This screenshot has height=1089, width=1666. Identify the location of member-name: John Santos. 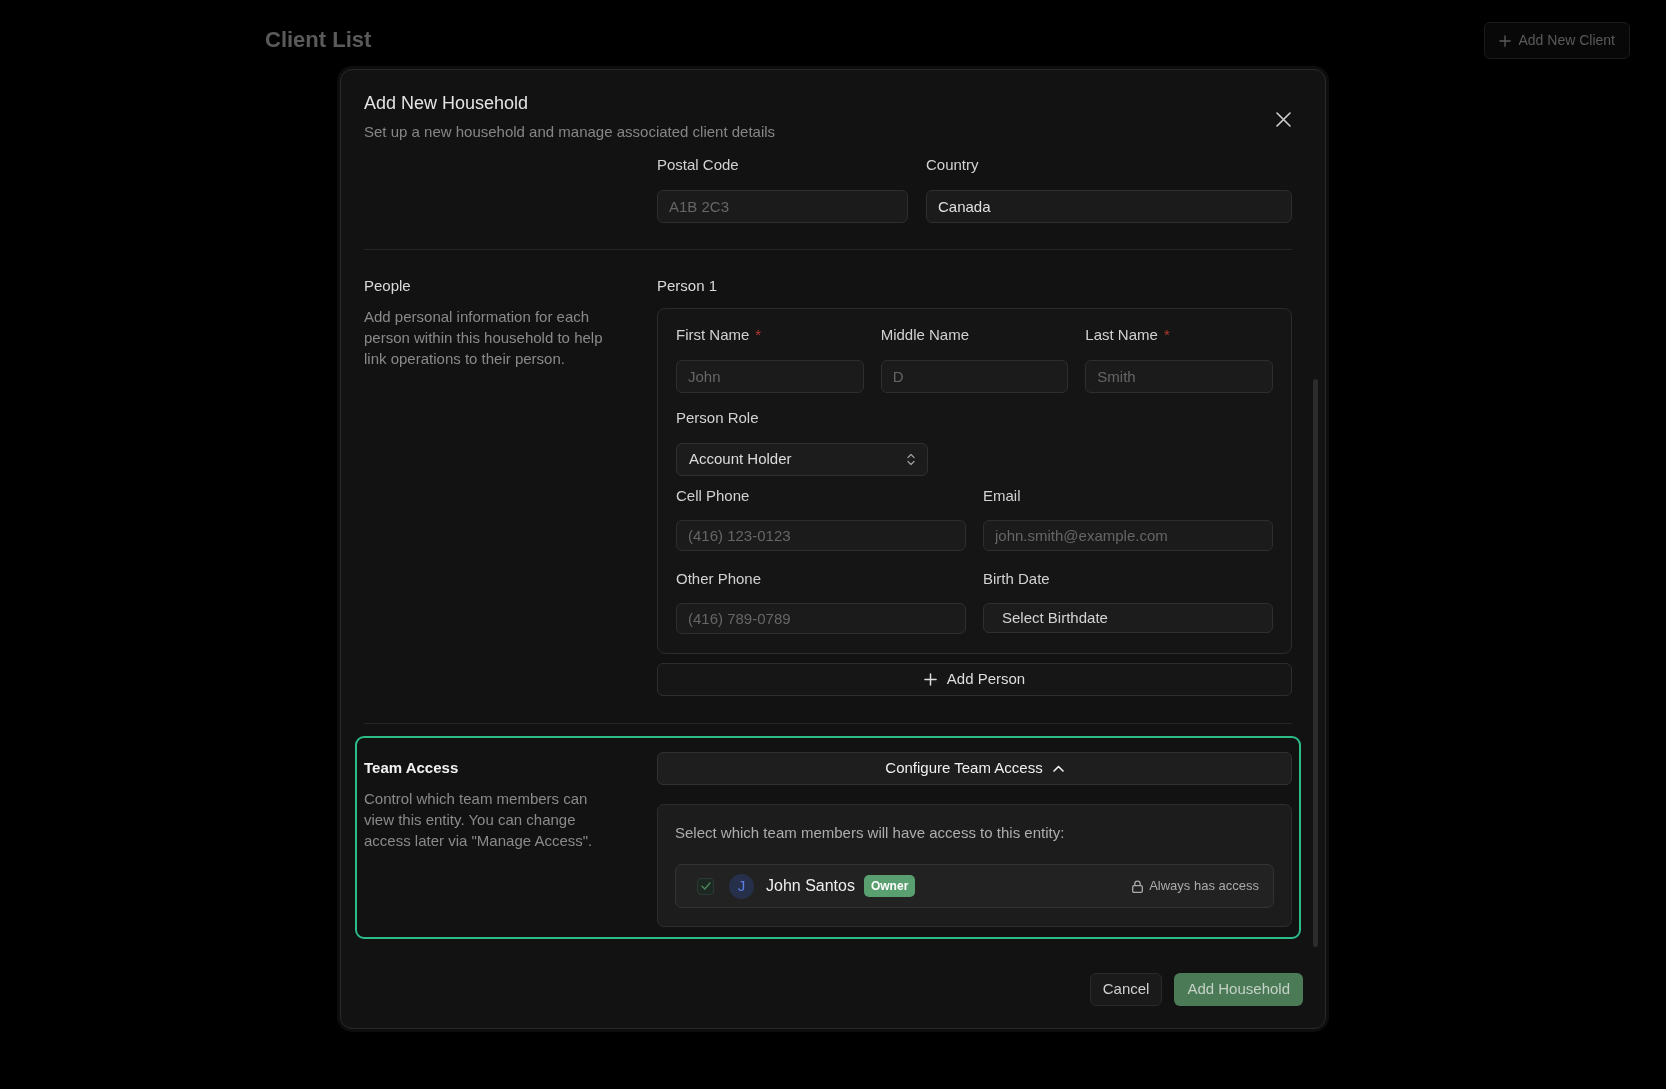
(810, 886).